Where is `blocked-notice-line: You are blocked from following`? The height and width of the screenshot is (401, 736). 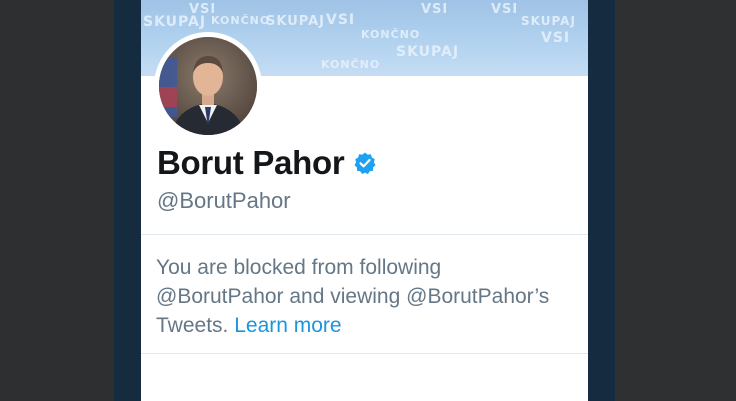 blocked-notice-line: You are blocked from following is located at coordinates (299, 267).